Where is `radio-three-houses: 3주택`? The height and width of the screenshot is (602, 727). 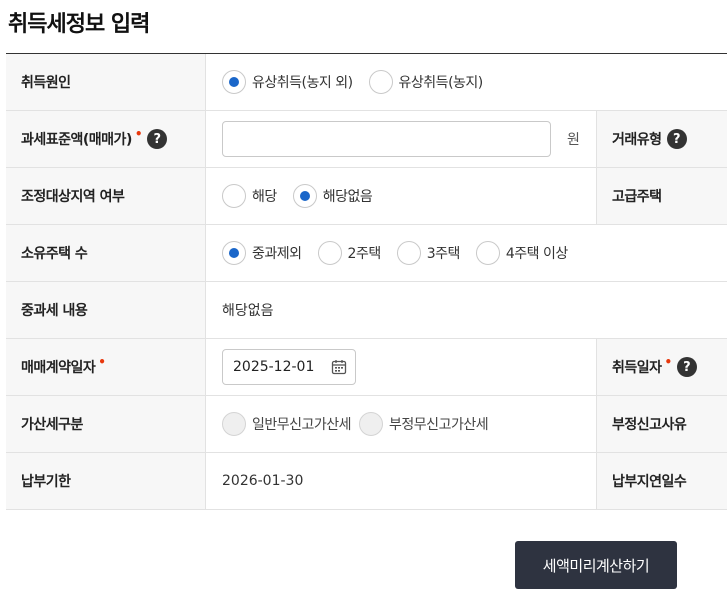
radio-three-houses: 3주택 is located at coordinates (428, 253).